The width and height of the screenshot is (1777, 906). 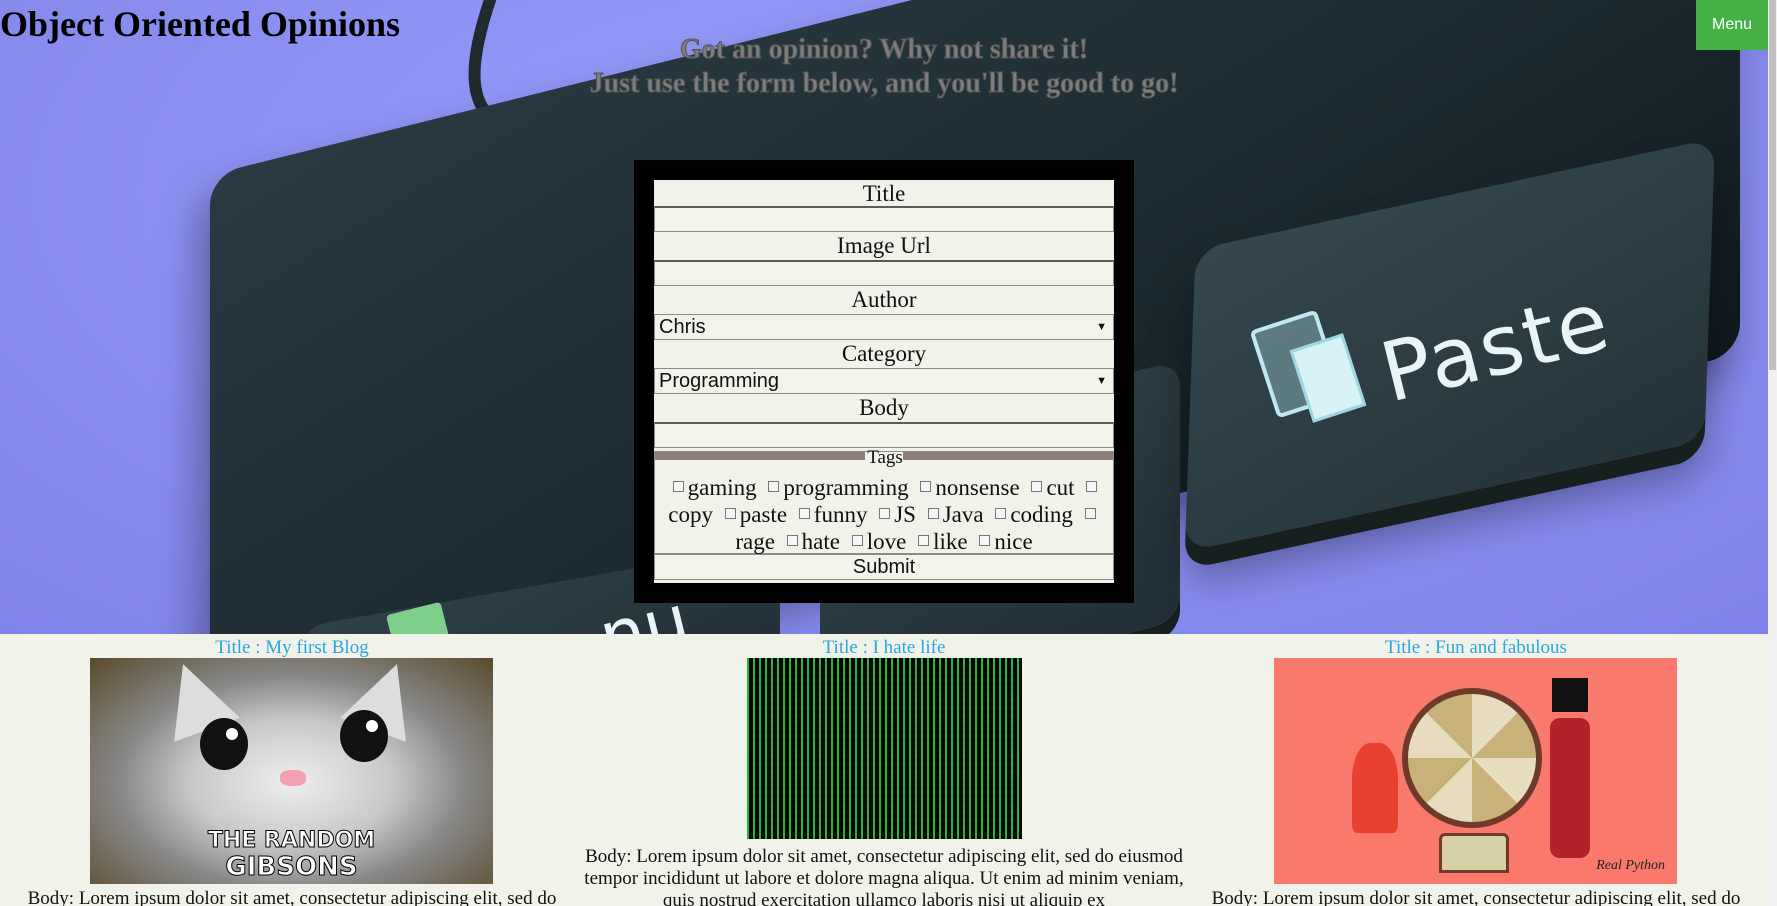 What do you see at coordinates (884, 299) in the screenshot?
I see `author-label: Author` at bounding box center [884, 299].